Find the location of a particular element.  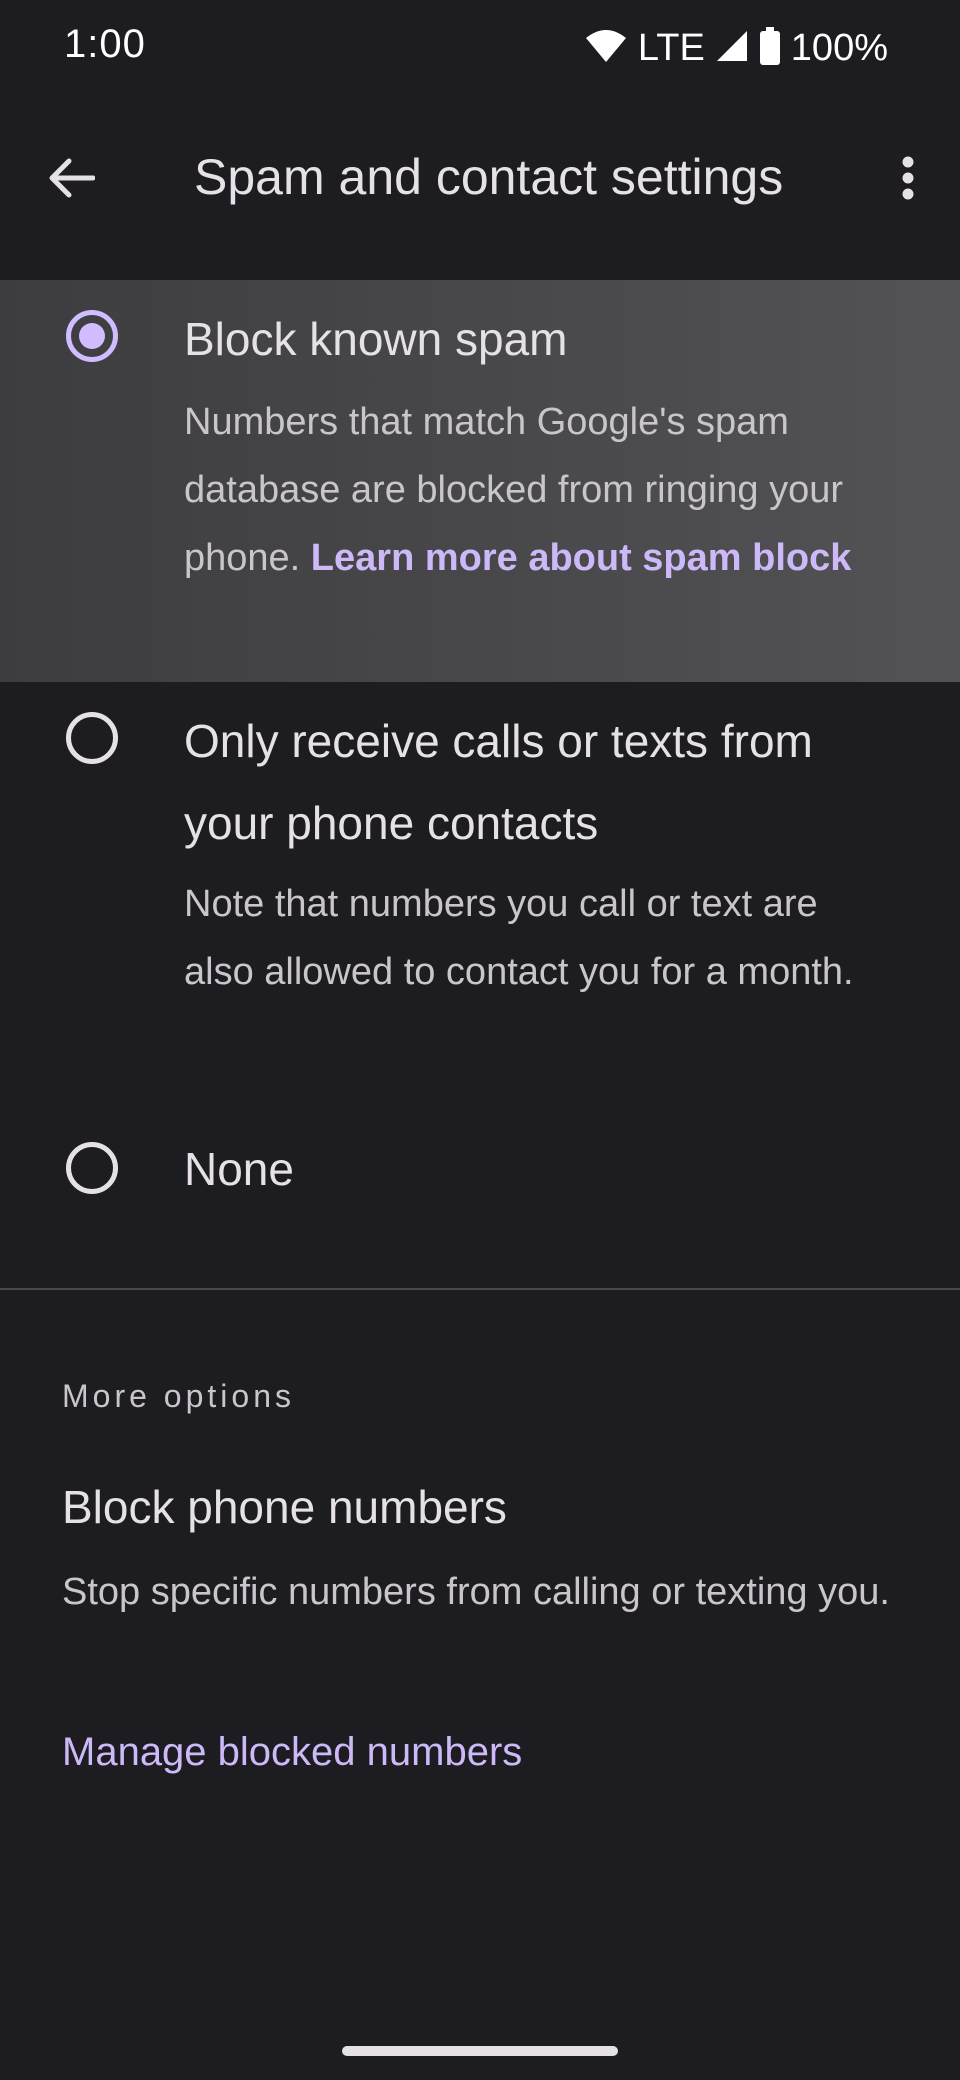

learn-more-link: Learn more about spam block is located at coordinates (581, 558).